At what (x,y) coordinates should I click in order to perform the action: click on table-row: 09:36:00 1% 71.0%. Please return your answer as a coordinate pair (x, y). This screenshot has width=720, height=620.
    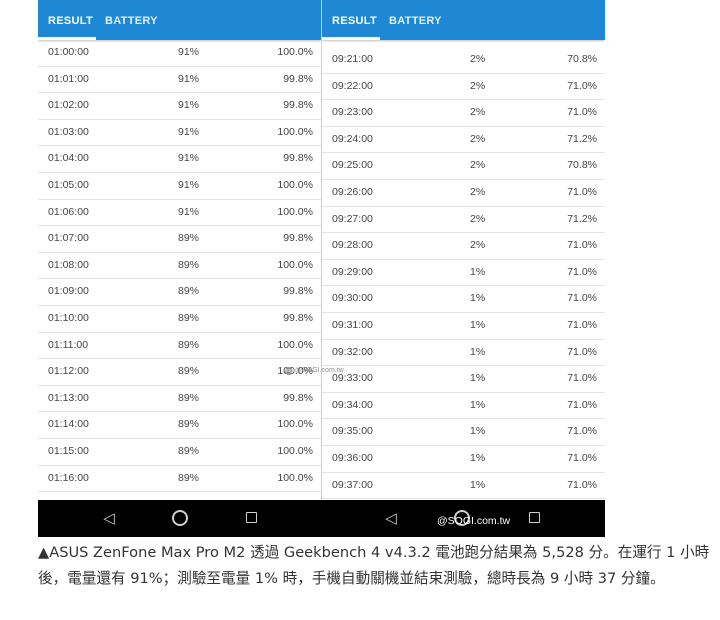
    Looking at the image, I should click on (463, 459).